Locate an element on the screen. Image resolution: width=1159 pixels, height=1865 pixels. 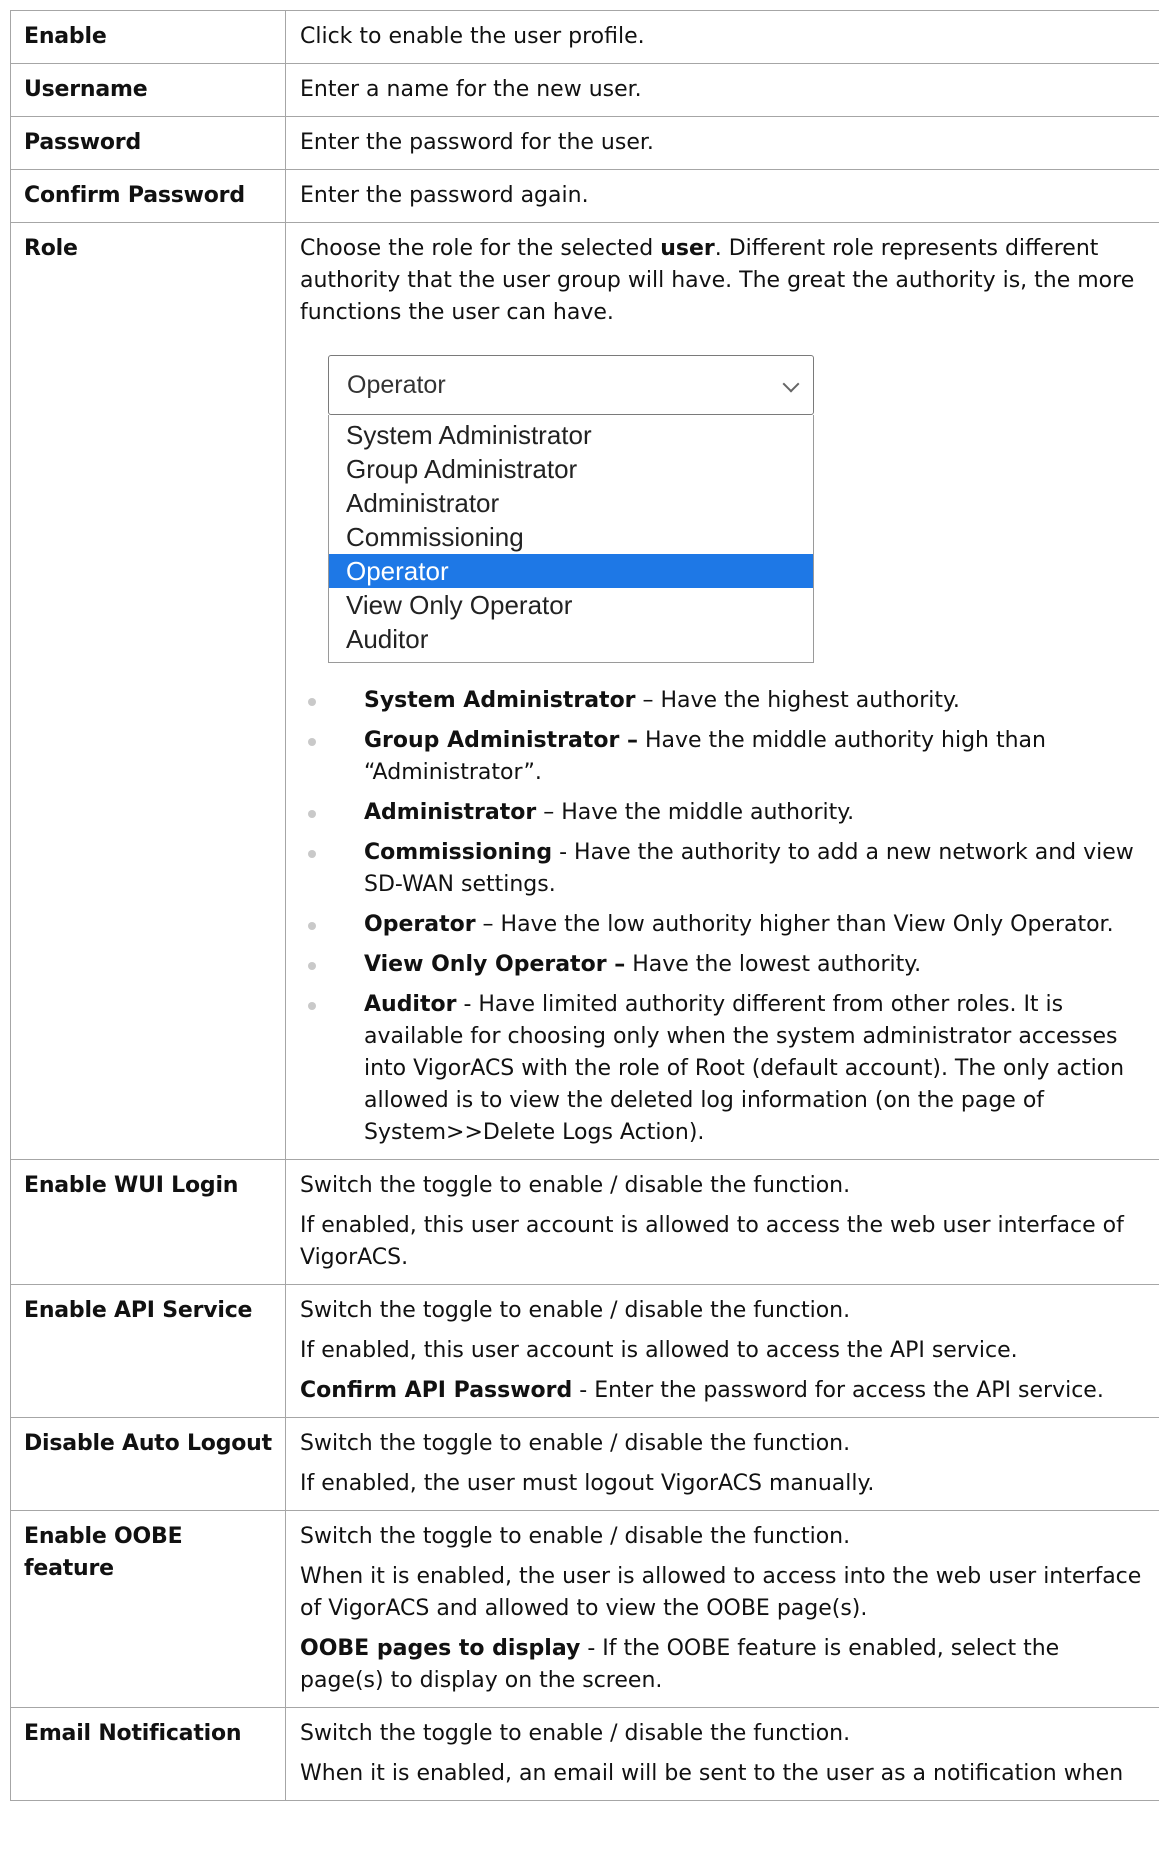
role-option: Group Administrator is located at coordinates (571, 469).